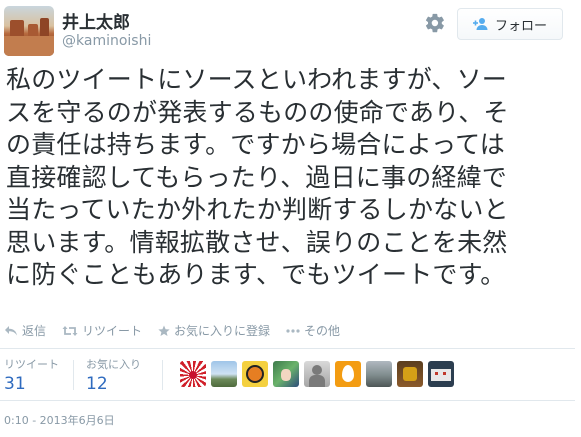 The image size is (581, 437). I want to click on retweet-button: リツイート, so click(102, 330).